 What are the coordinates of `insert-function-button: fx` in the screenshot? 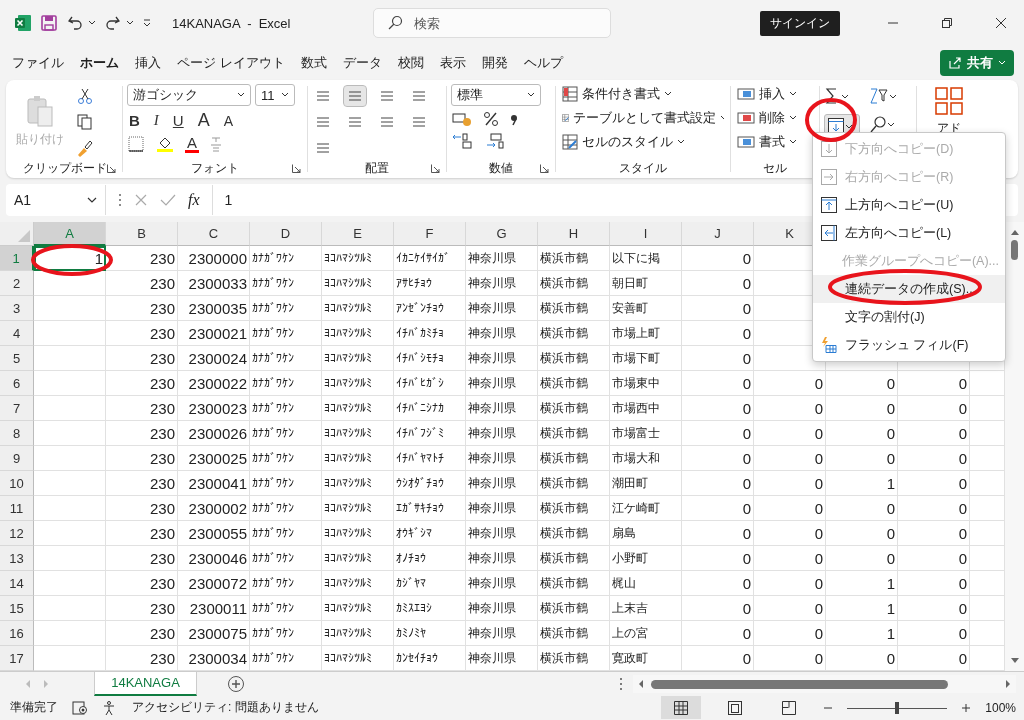 It's located at (194, 200).